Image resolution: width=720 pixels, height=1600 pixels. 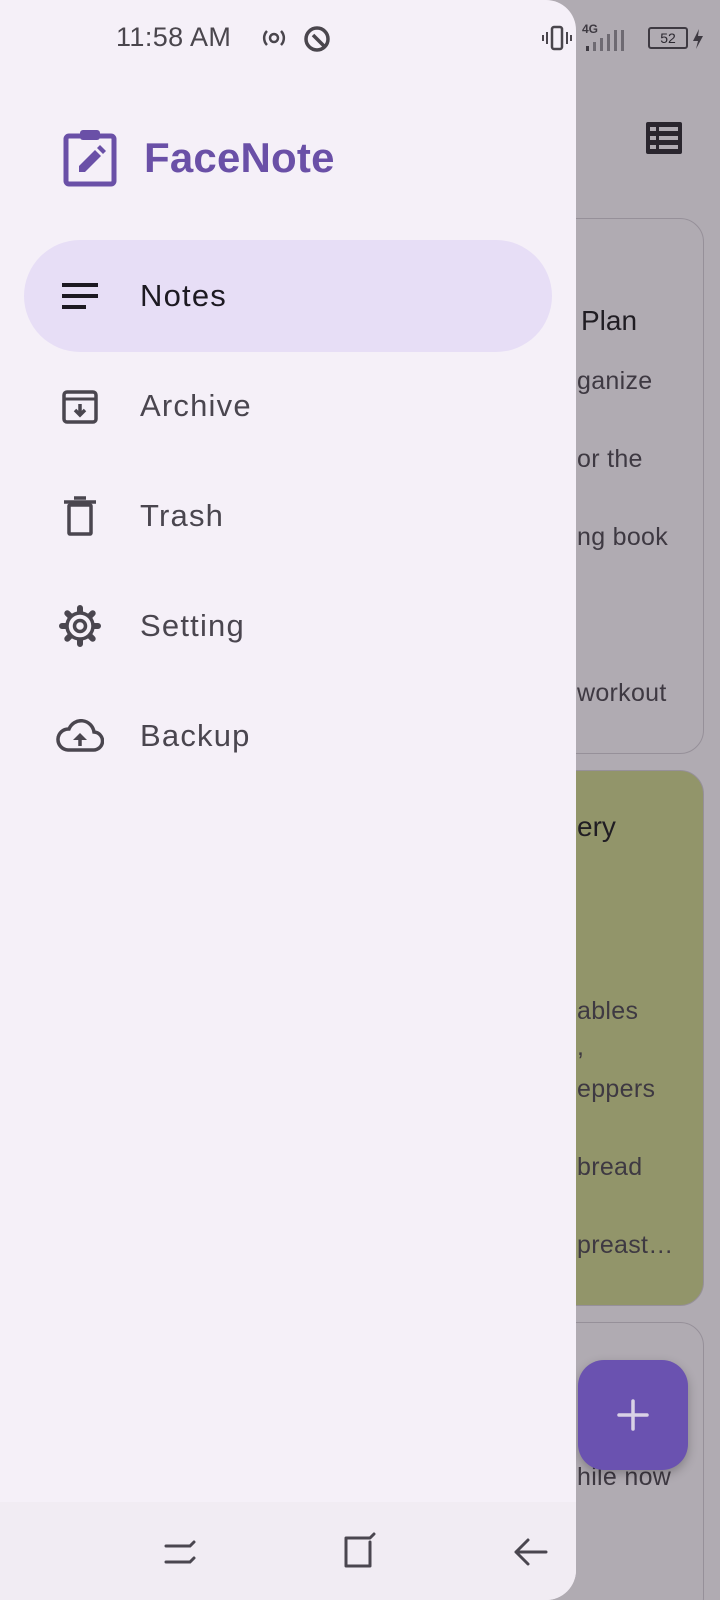 I want to click on nav-item-archive: Archive, so click(x=288, y=406).